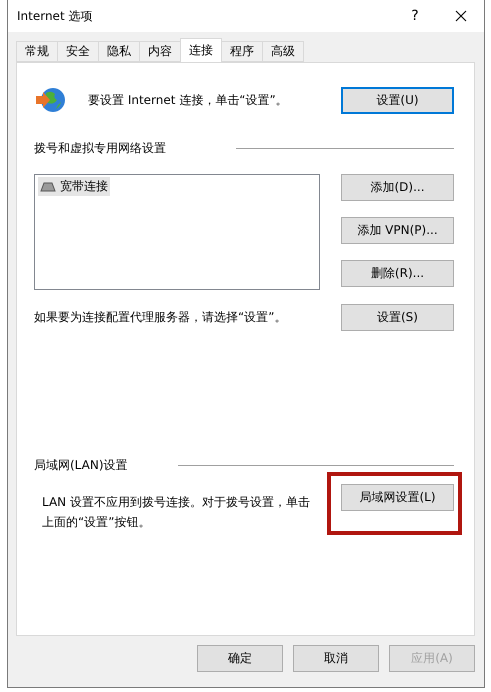  What do you see at coordinates (48, 186) in the screenshot?
I see `modem-icon` at bounding box center [48, 186].